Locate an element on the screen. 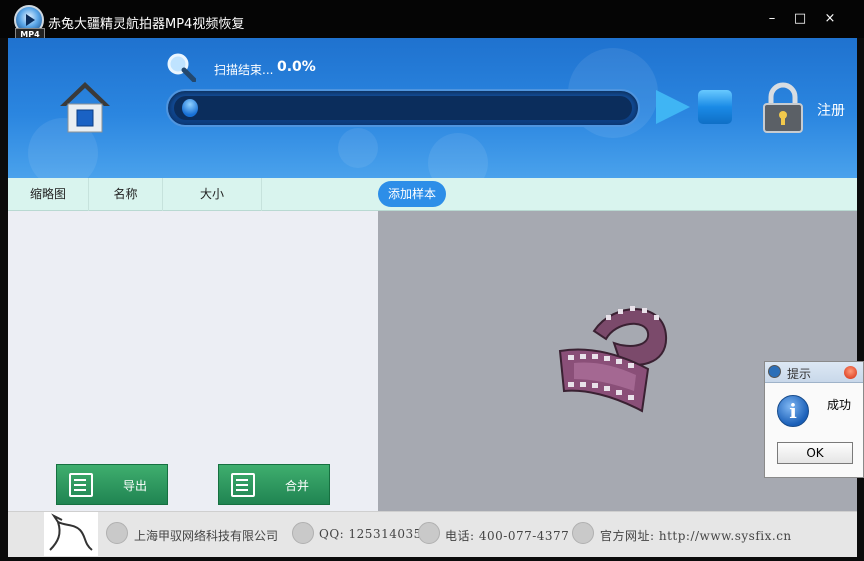 Image resolution: width=864 pixels, height=561 pixels. qq-icon is located at coordinates (303, 533).